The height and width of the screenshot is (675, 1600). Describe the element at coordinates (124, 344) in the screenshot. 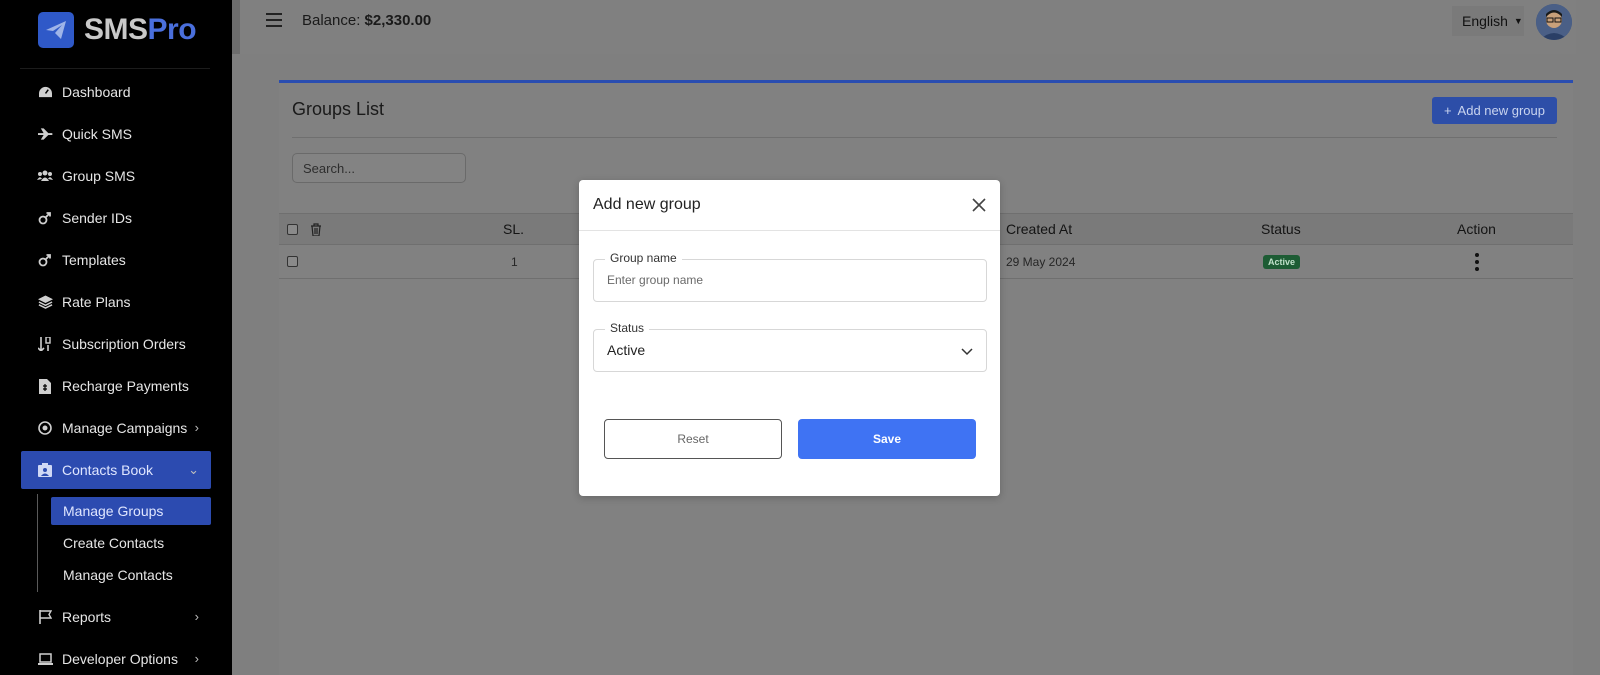

I see `sidebar-item-label: Subscription Orders` at that location.